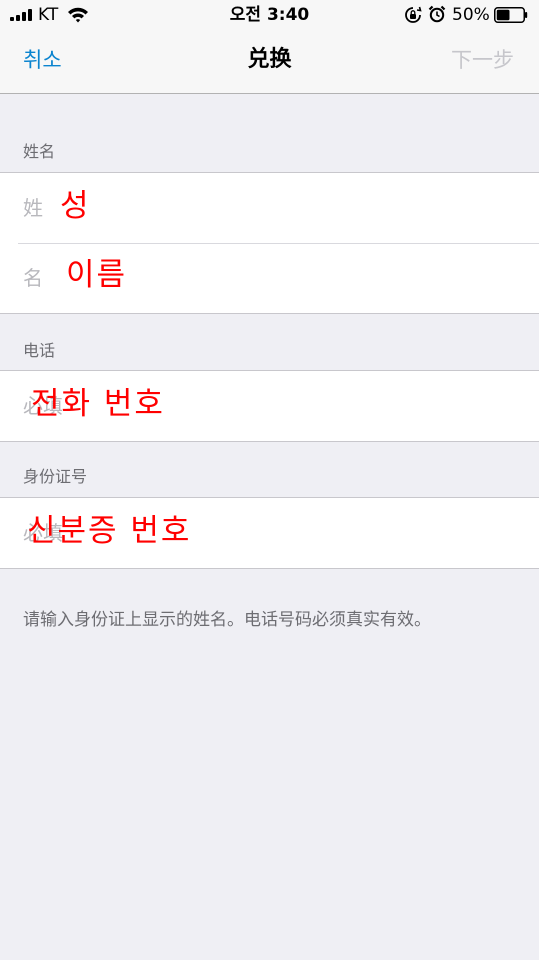 Image resolution: width=539 pixels, height=960 pixels. I want to click on alarm-icon, so click(437, 14).